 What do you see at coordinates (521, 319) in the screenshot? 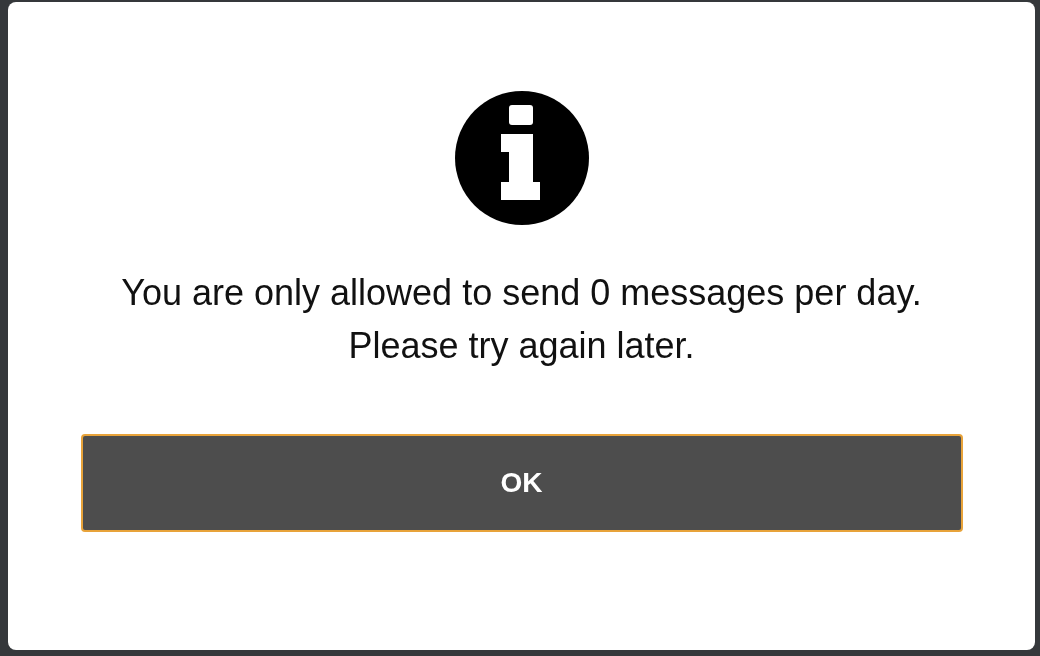
I see `message-text: You are only allowed to send 0 messages per day. Please try again later.` at bounding box center [521, 319].